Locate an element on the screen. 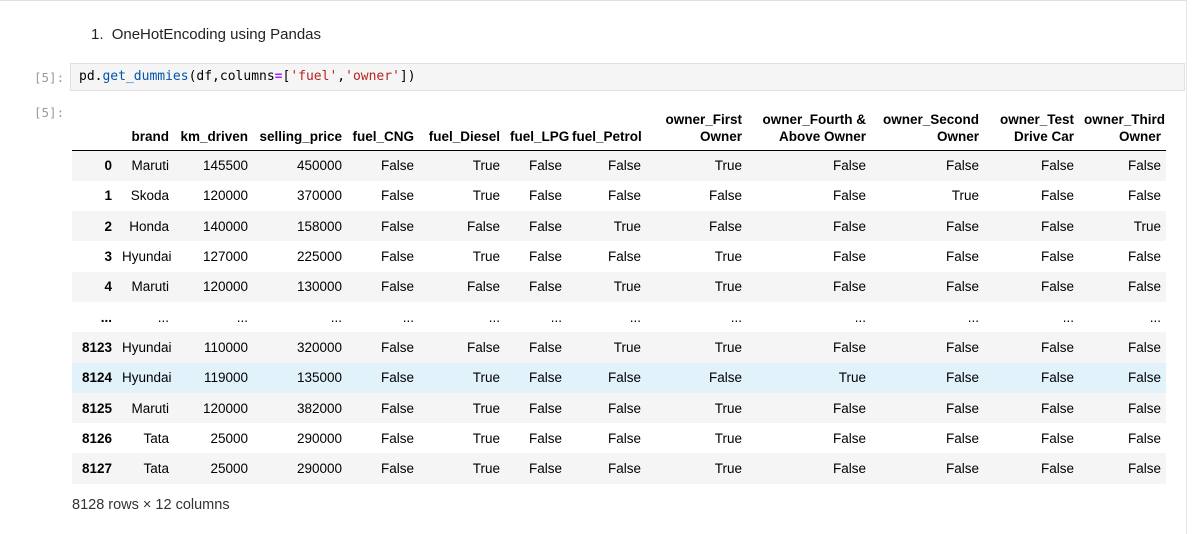  column-header: brand is located at coordinates (145, 128).